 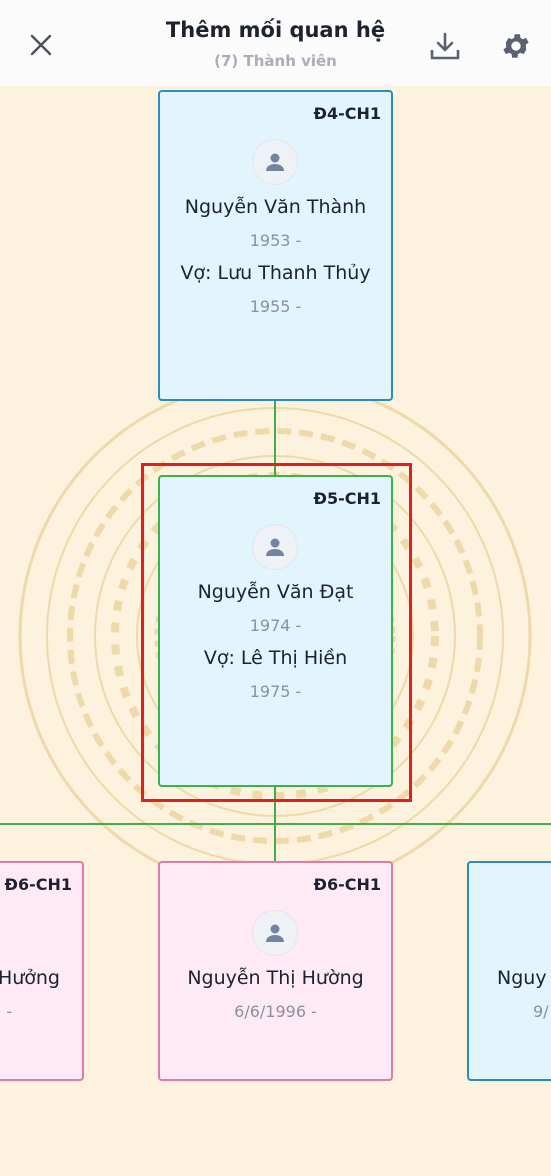 I want to click on page-title: Thêm mối quan hệ, so click(x=275, y=30).